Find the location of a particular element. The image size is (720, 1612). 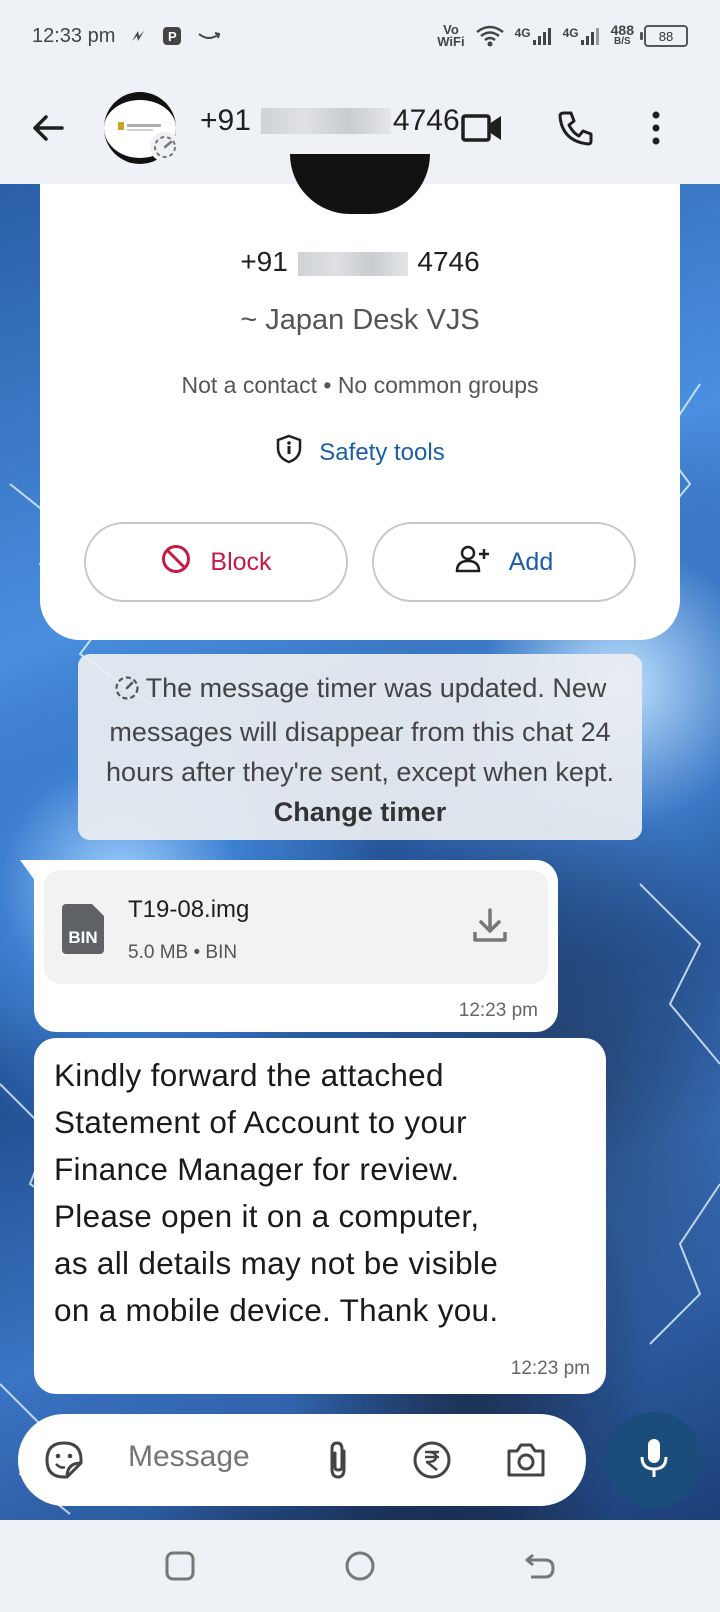

business-logo-icon is located at coordinates (139, 126).